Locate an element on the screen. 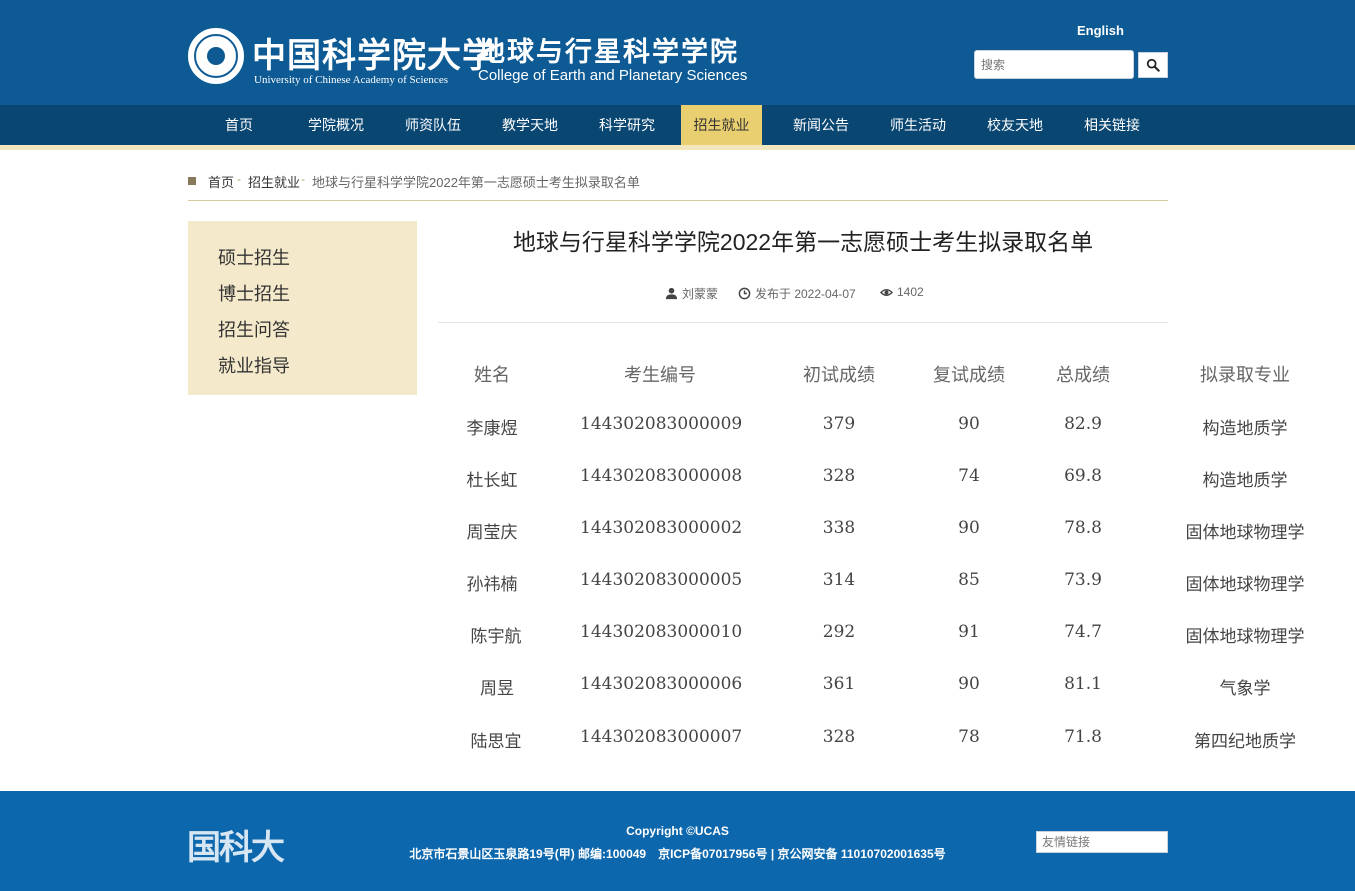  table-cell-total: 82.9 is located at coordinates (1083, 424).